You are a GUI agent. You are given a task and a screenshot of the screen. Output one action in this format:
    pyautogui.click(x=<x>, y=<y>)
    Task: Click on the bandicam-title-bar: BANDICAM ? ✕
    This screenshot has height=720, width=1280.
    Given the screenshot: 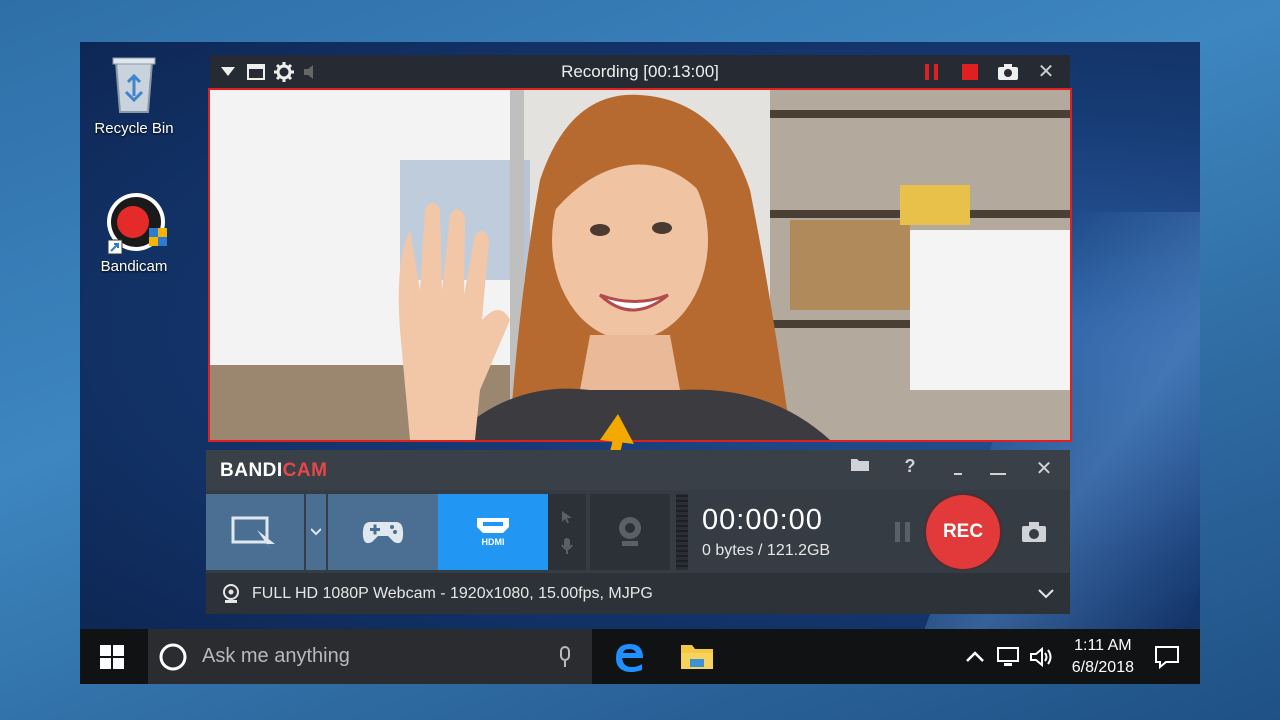 What is the action you would take?
    pyautogui.click(x=638, y=470)
    